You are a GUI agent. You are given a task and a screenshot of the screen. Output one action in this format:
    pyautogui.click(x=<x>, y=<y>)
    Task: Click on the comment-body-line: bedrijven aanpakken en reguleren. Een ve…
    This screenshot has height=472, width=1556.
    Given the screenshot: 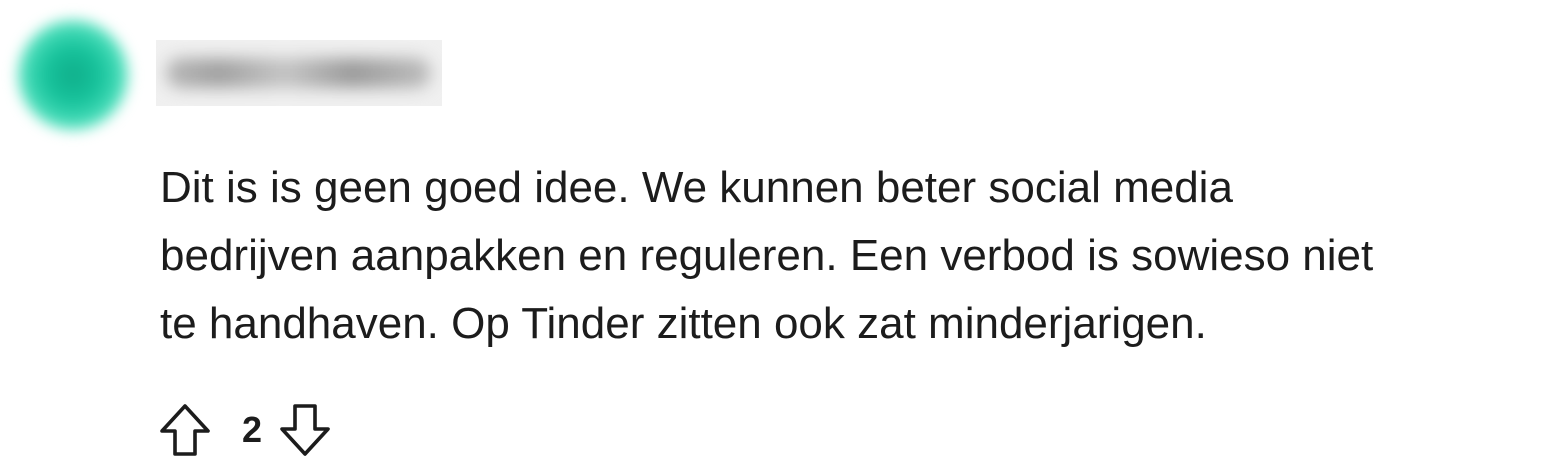 What is the action you would take?
    pyautogui.click(x=767, y=255)
    